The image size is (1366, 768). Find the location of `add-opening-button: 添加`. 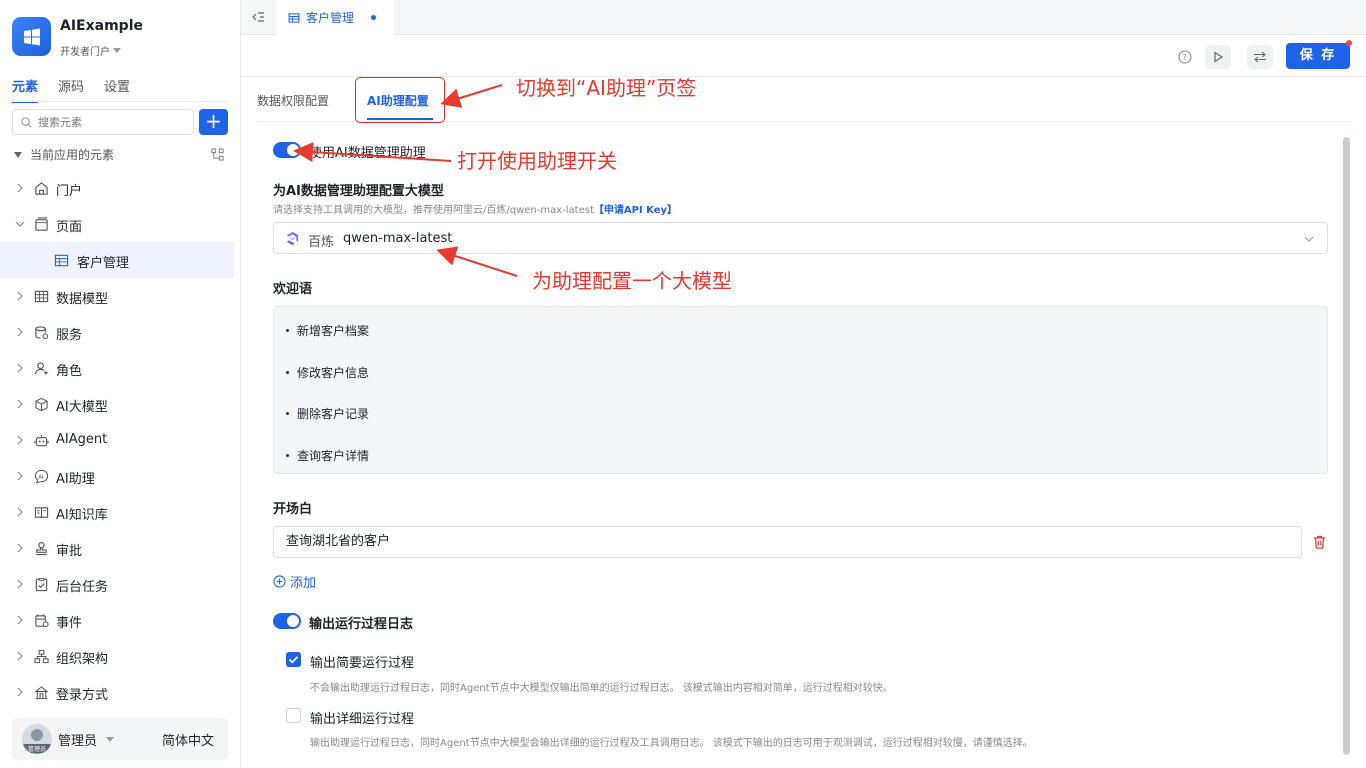

add-opening-button: 添加 is located at coordinates (294, 581).